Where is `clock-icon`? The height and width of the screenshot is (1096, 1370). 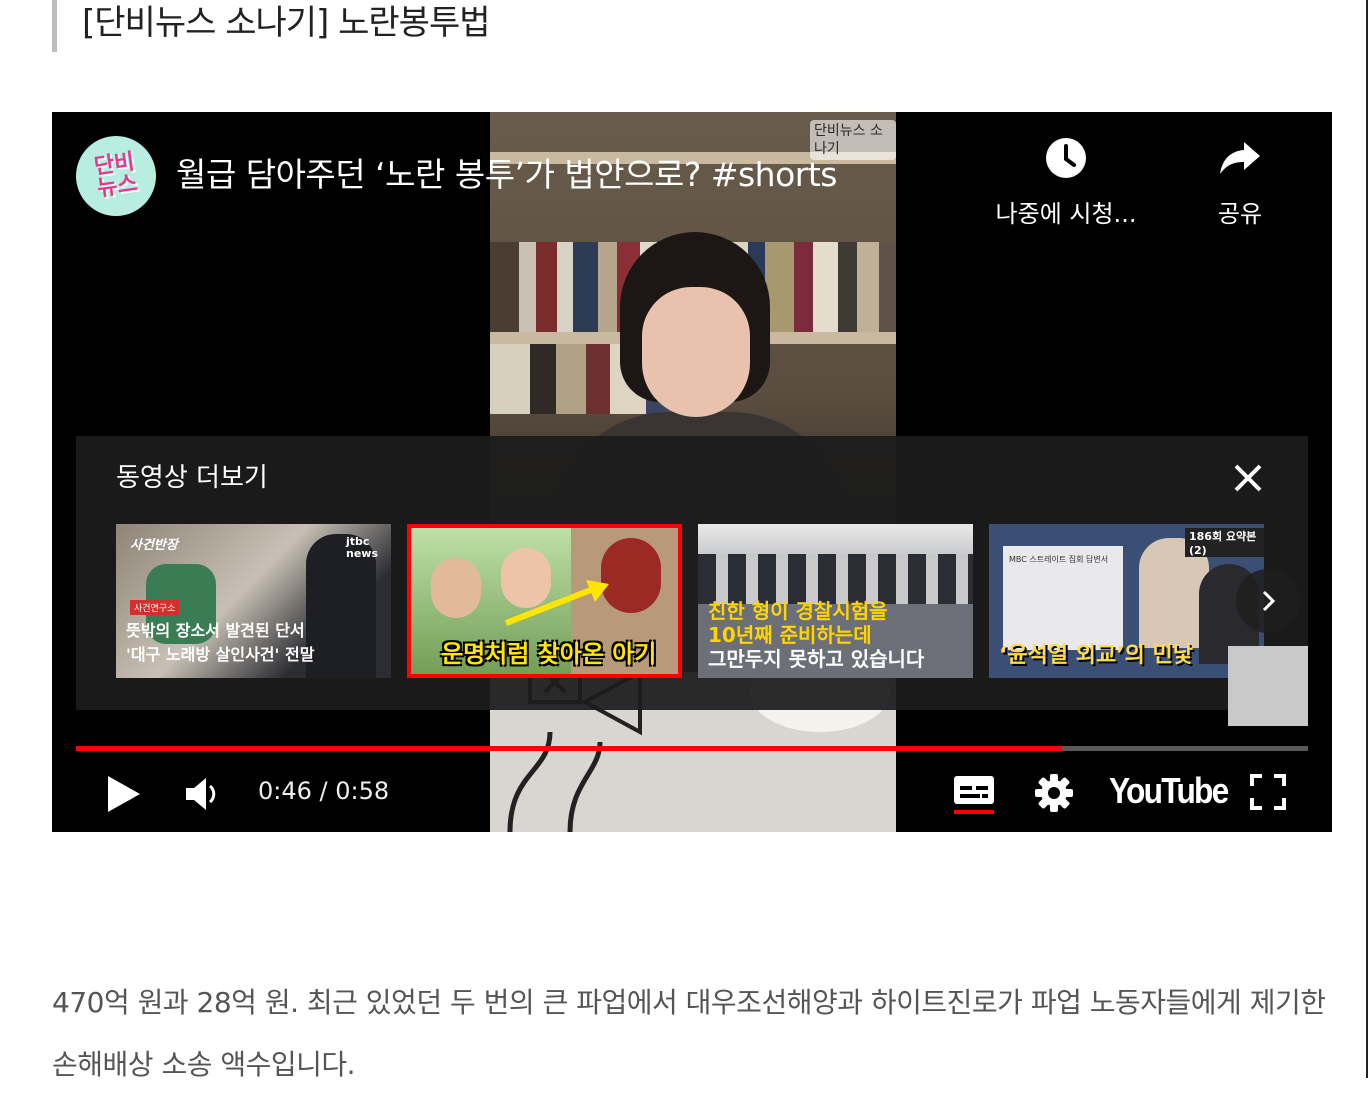 clock-icon is located at coordinates (1066, 158).